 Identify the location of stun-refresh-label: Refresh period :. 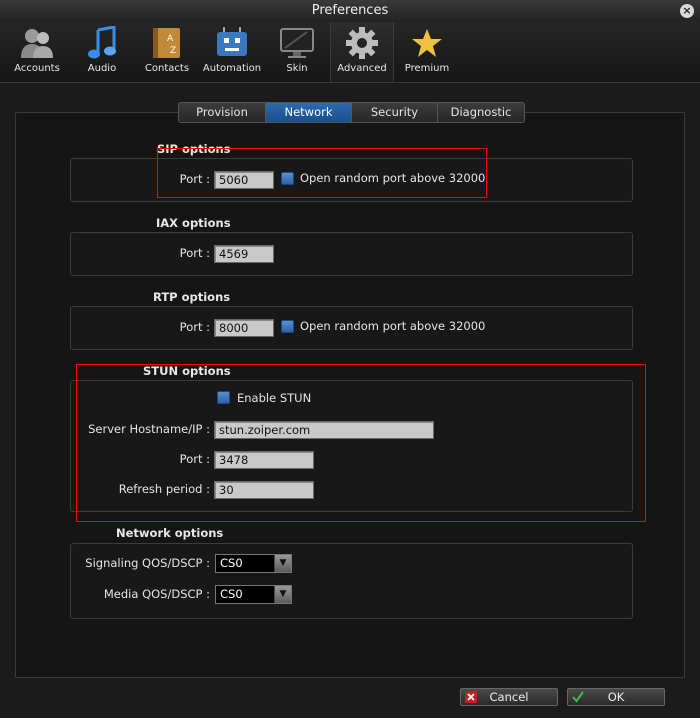
(164, 489).